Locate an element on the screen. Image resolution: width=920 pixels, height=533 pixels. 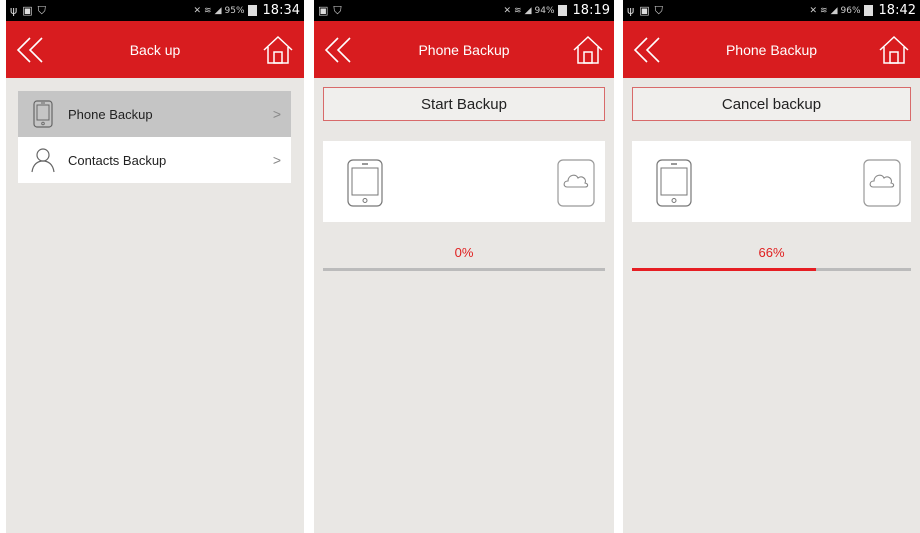
progress-percent: 0% is located at coordinates (464, 252).